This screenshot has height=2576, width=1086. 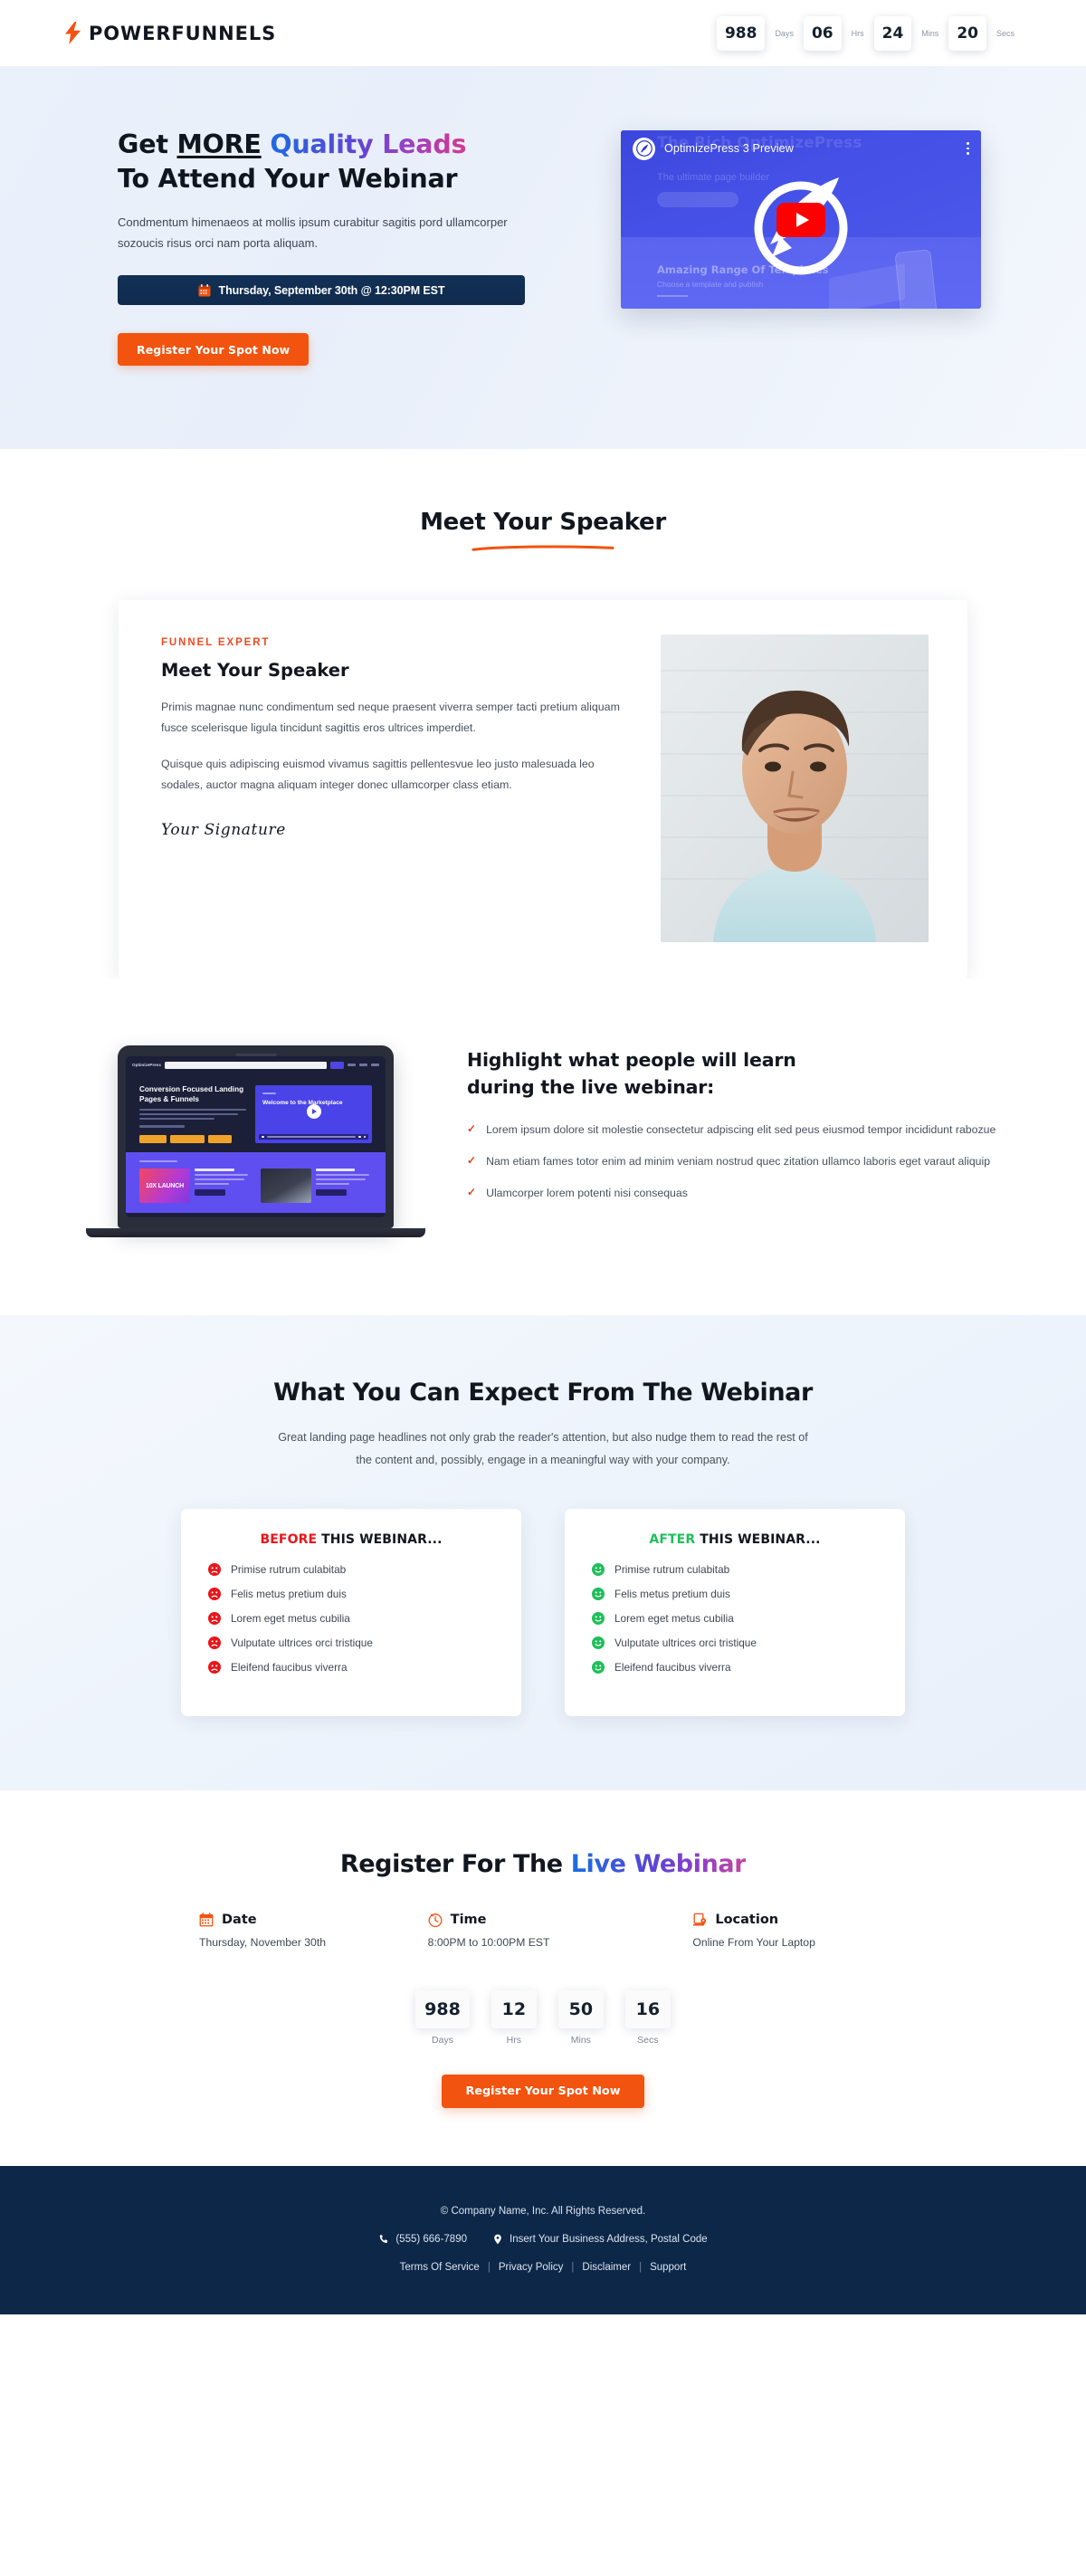 I want to click on footer-link-support: Support, so click(x=668, y=2268).